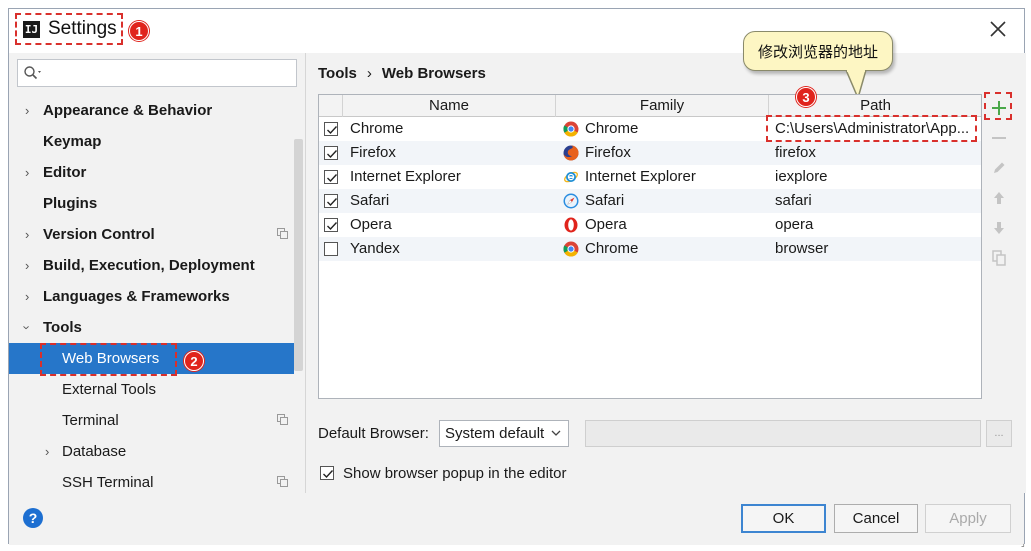 The width and height of the screenshot is (1031, 551). I want to click on browser-path: safari, so click(793, 201).